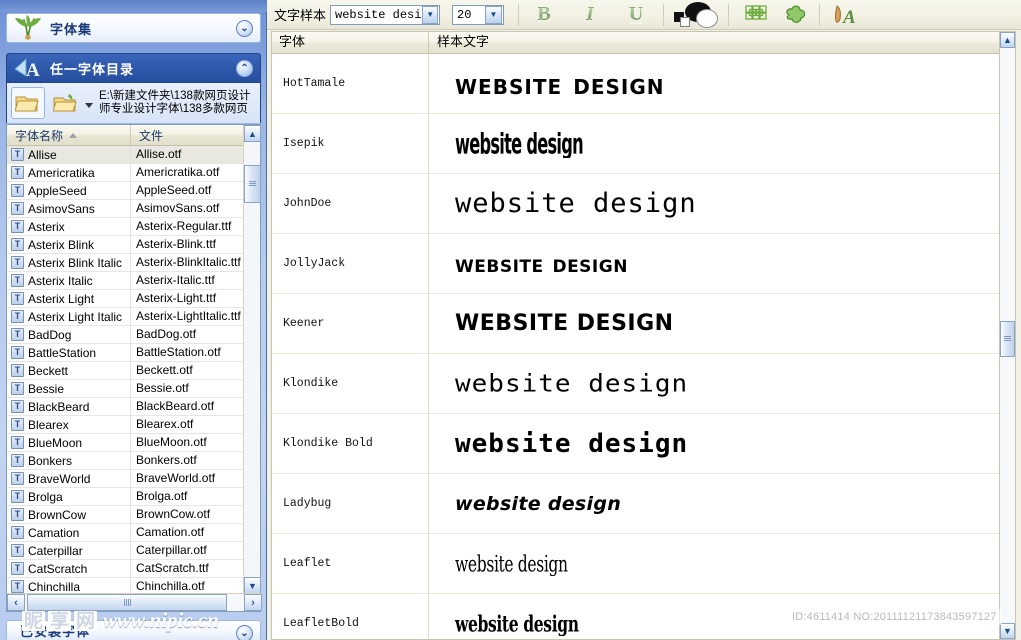 This screenshot has height=640, width=1021. What do you see at coordinates (639, 323) in the screenshot?
I see `table-row: Keener WEBSITE DESIGN` at bounding box center [639, 323].